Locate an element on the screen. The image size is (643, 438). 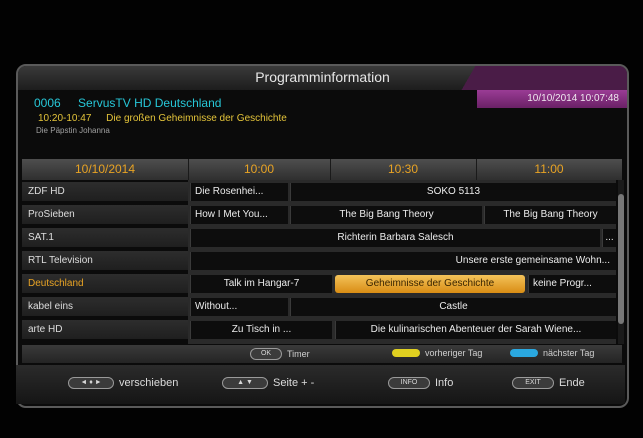
exit-label: Ende is located at coordinates (572, 383).